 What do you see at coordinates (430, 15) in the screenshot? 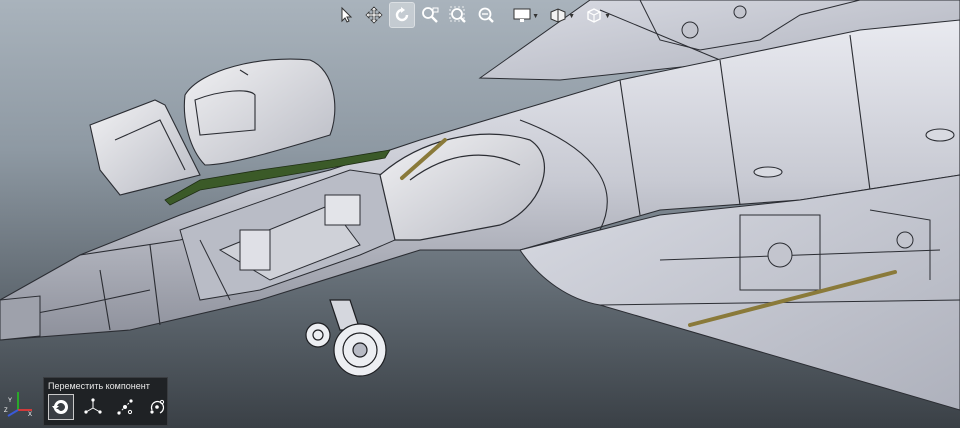
I see `zoom-to-area-icon` at bounding box center [430, 15].